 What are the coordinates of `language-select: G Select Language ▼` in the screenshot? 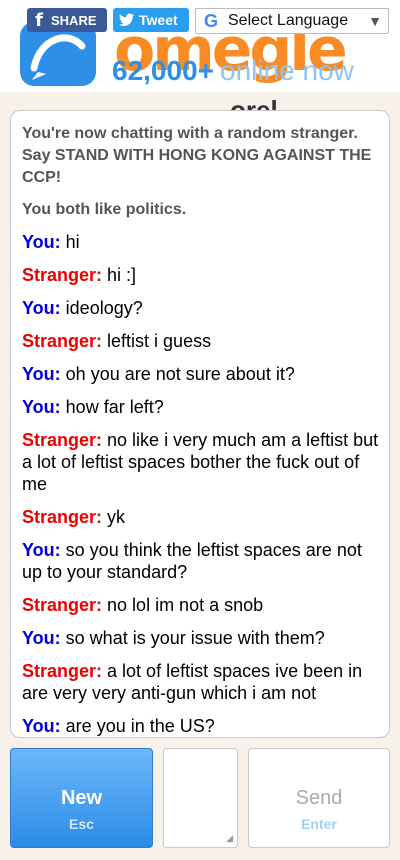 It's located at (292, 21).